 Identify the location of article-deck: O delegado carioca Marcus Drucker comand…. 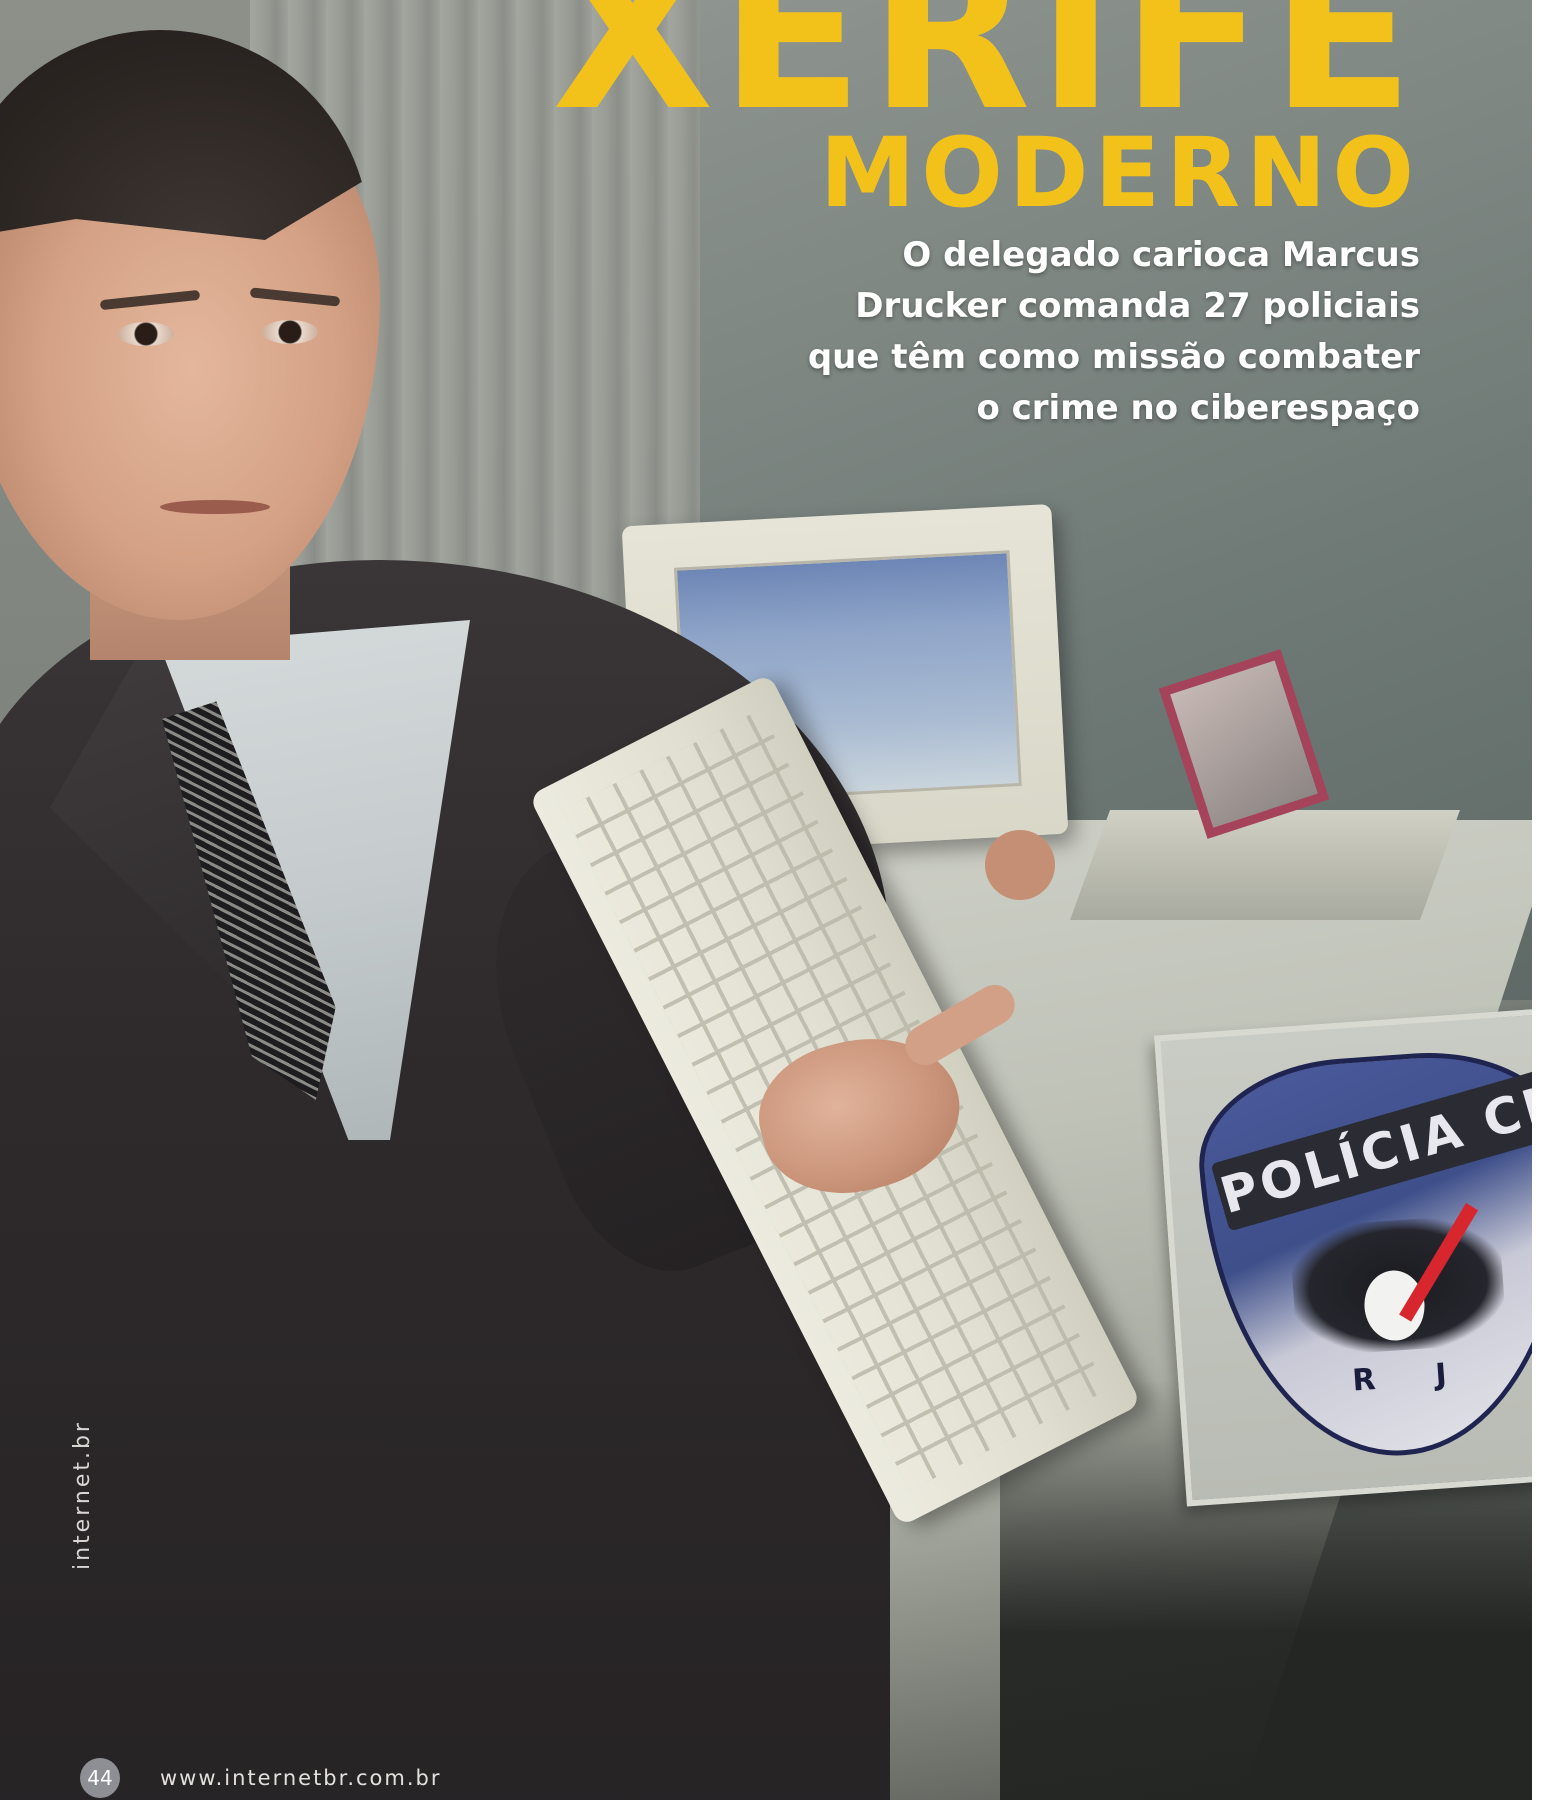
(1075, 332).